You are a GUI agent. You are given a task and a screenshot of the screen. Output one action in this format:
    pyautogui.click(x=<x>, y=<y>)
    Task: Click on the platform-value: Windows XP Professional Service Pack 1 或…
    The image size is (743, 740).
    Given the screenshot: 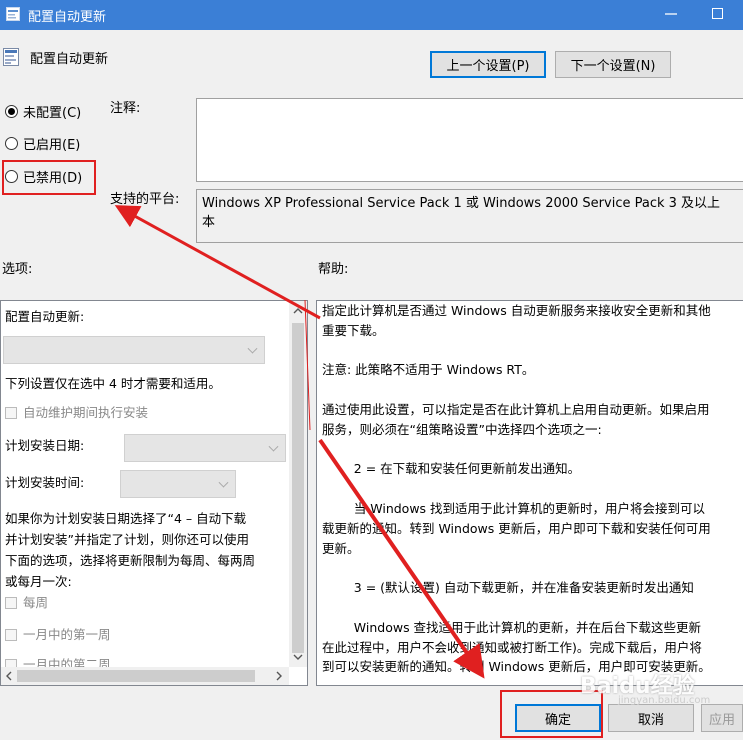 What is the action you would take?
    pyautogui.click(x=461, y=203)
    